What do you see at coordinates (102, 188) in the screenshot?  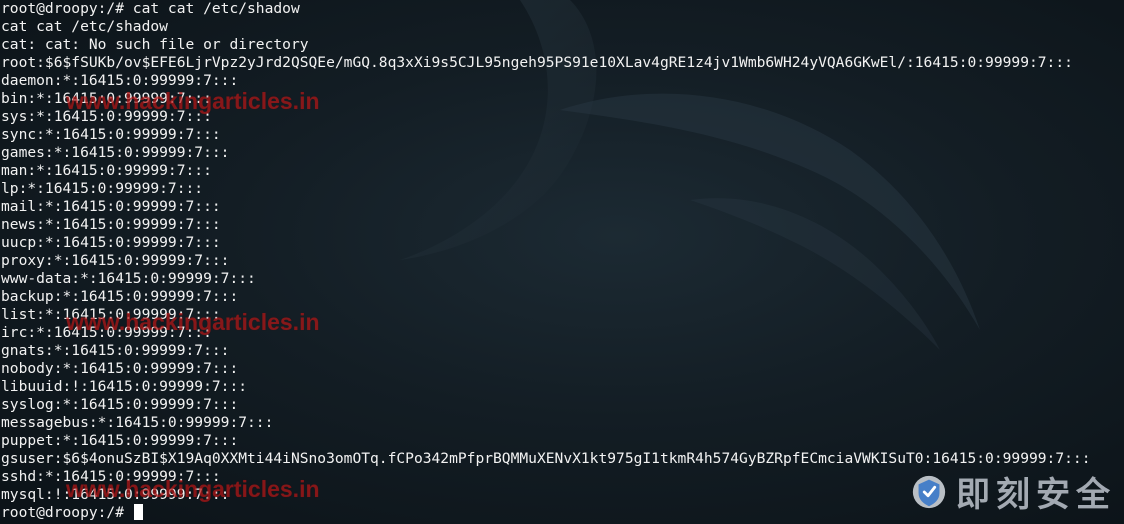 I see `terminal-line: lp:*:16415:0:99999:7:::` at bounding box center [102, 188].